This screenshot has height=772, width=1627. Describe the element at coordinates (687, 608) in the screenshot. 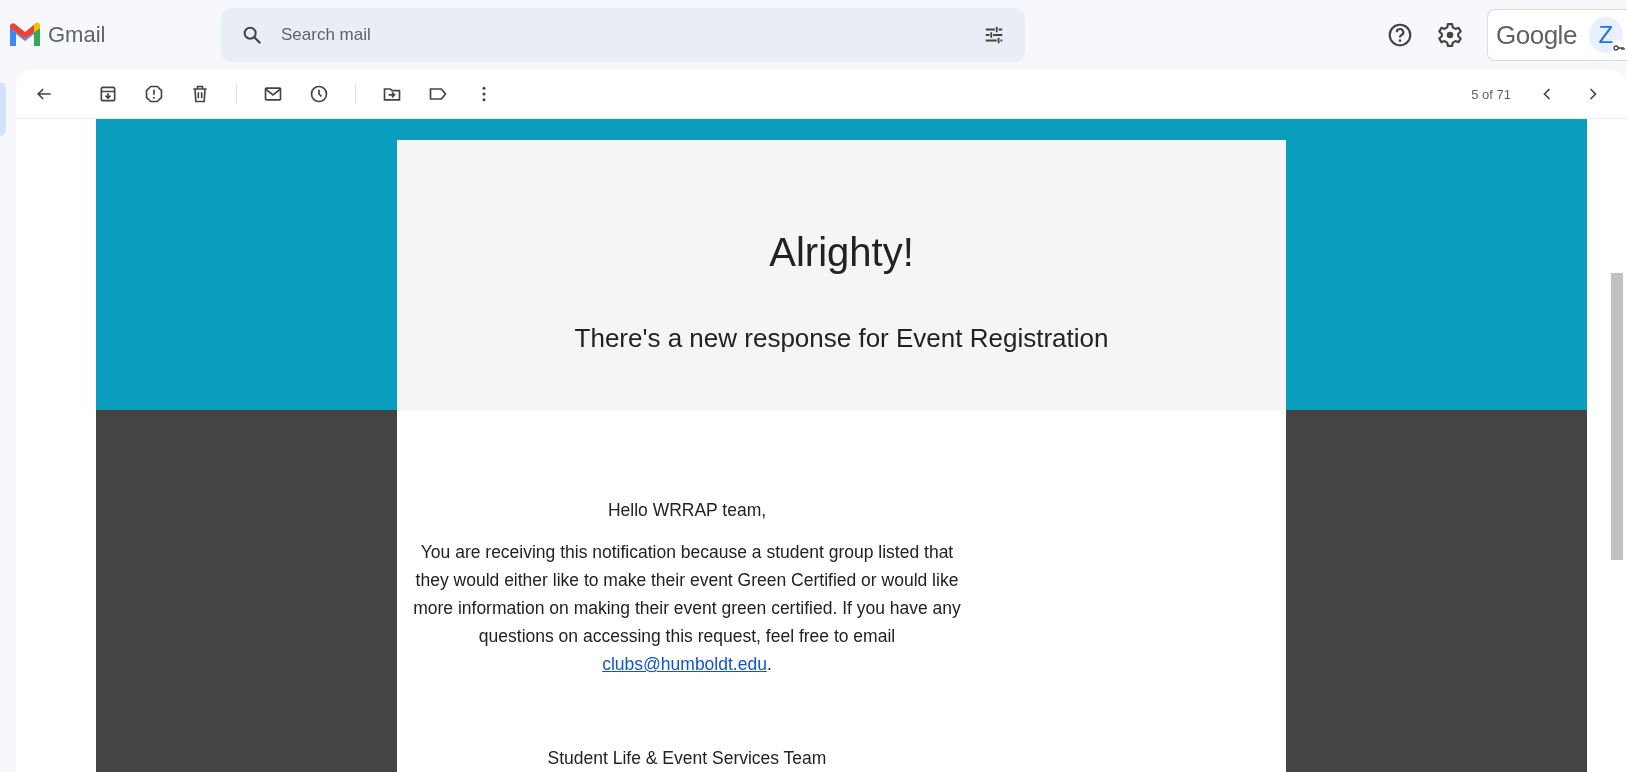

I see `message-paragraph: You are receiving this notification because a student group listed that they would either like to make their event Green Certified or would like more information on making their event green certified. If you have any questions on accessing this request, feel free to email clubs@humboldt.edu.` at that location.